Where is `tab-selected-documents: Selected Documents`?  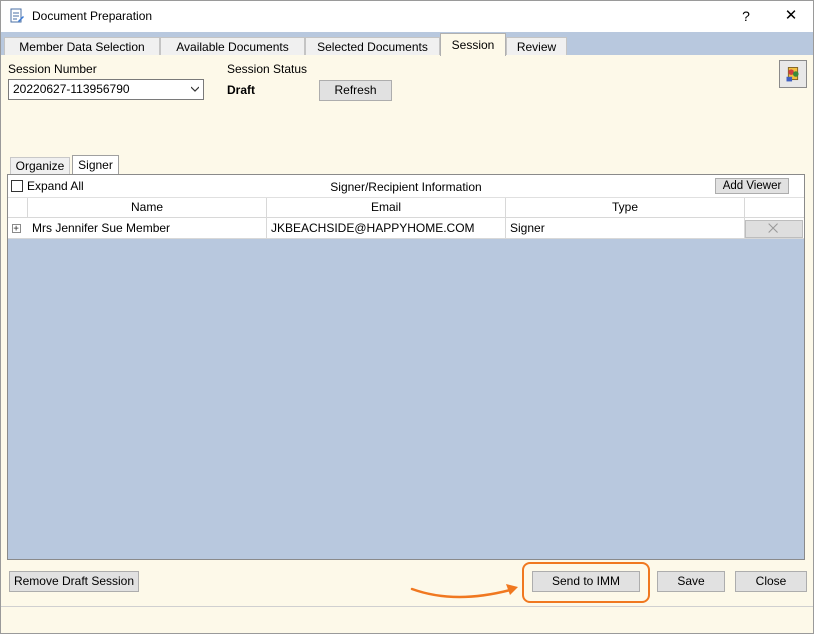
tab-selected-documents: Selected Documents is located at coordinates (372, 46).